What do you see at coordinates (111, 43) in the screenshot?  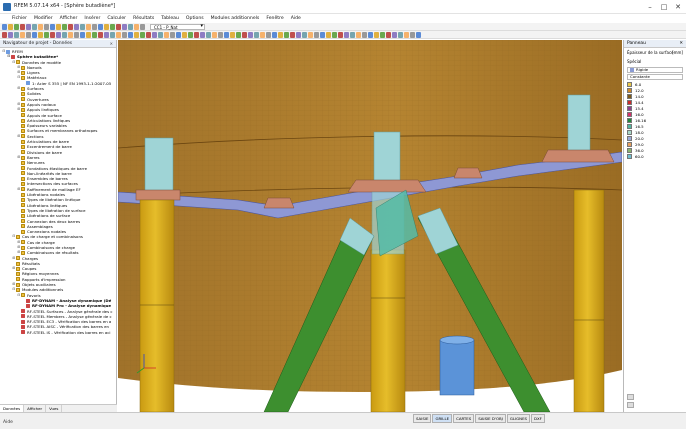 I see `navigator-close-icon: ✕` at bounding box center [111, 43].